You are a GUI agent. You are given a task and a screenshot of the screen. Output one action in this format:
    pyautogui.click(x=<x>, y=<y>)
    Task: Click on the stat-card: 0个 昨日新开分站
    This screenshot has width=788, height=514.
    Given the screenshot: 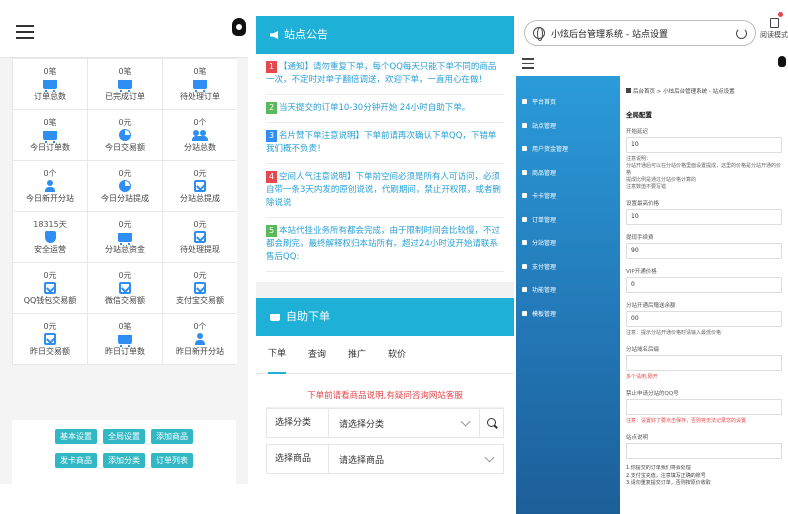 What is the action you would take?
    pyautogui.click(x=200, y=339)
    